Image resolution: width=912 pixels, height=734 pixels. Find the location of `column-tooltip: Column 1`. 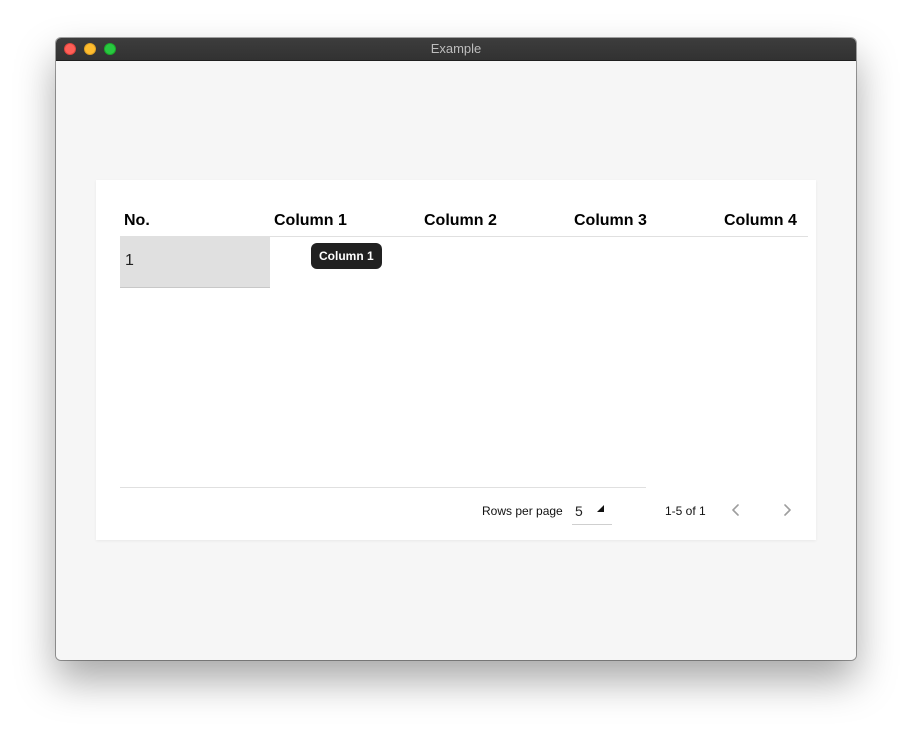

column-tooltip: Column 1 is located at coordinates (346, 256).